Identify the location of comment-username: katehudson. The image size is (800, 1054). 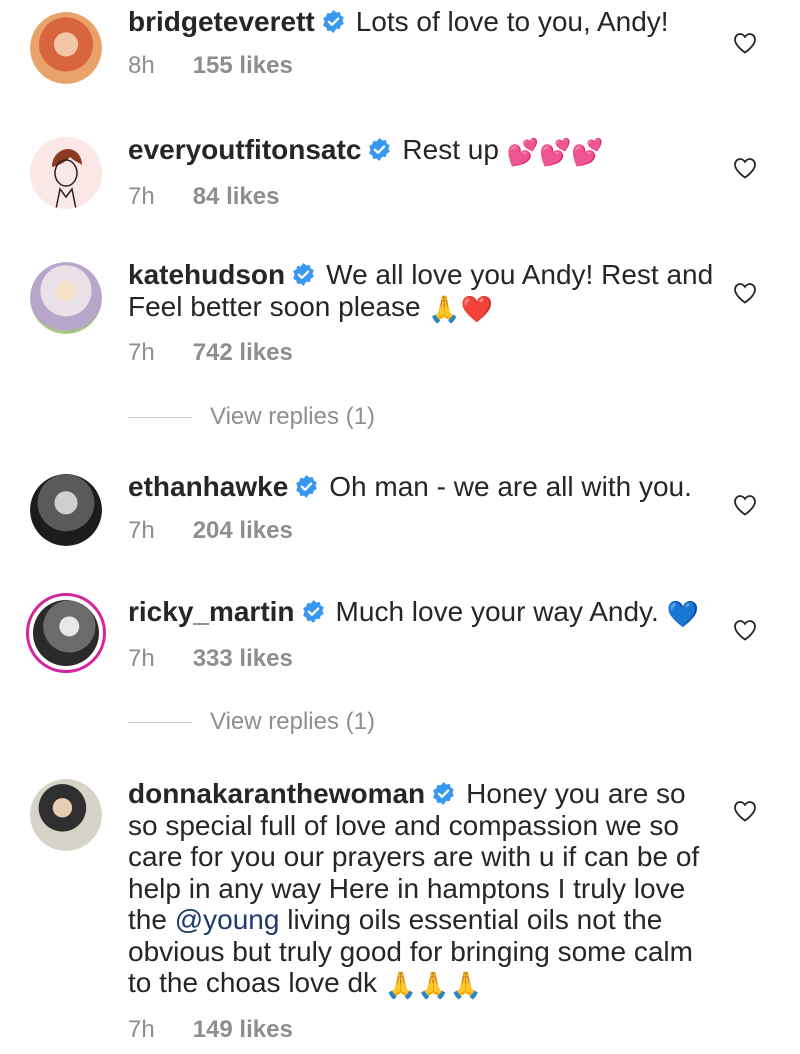
(206, 274).